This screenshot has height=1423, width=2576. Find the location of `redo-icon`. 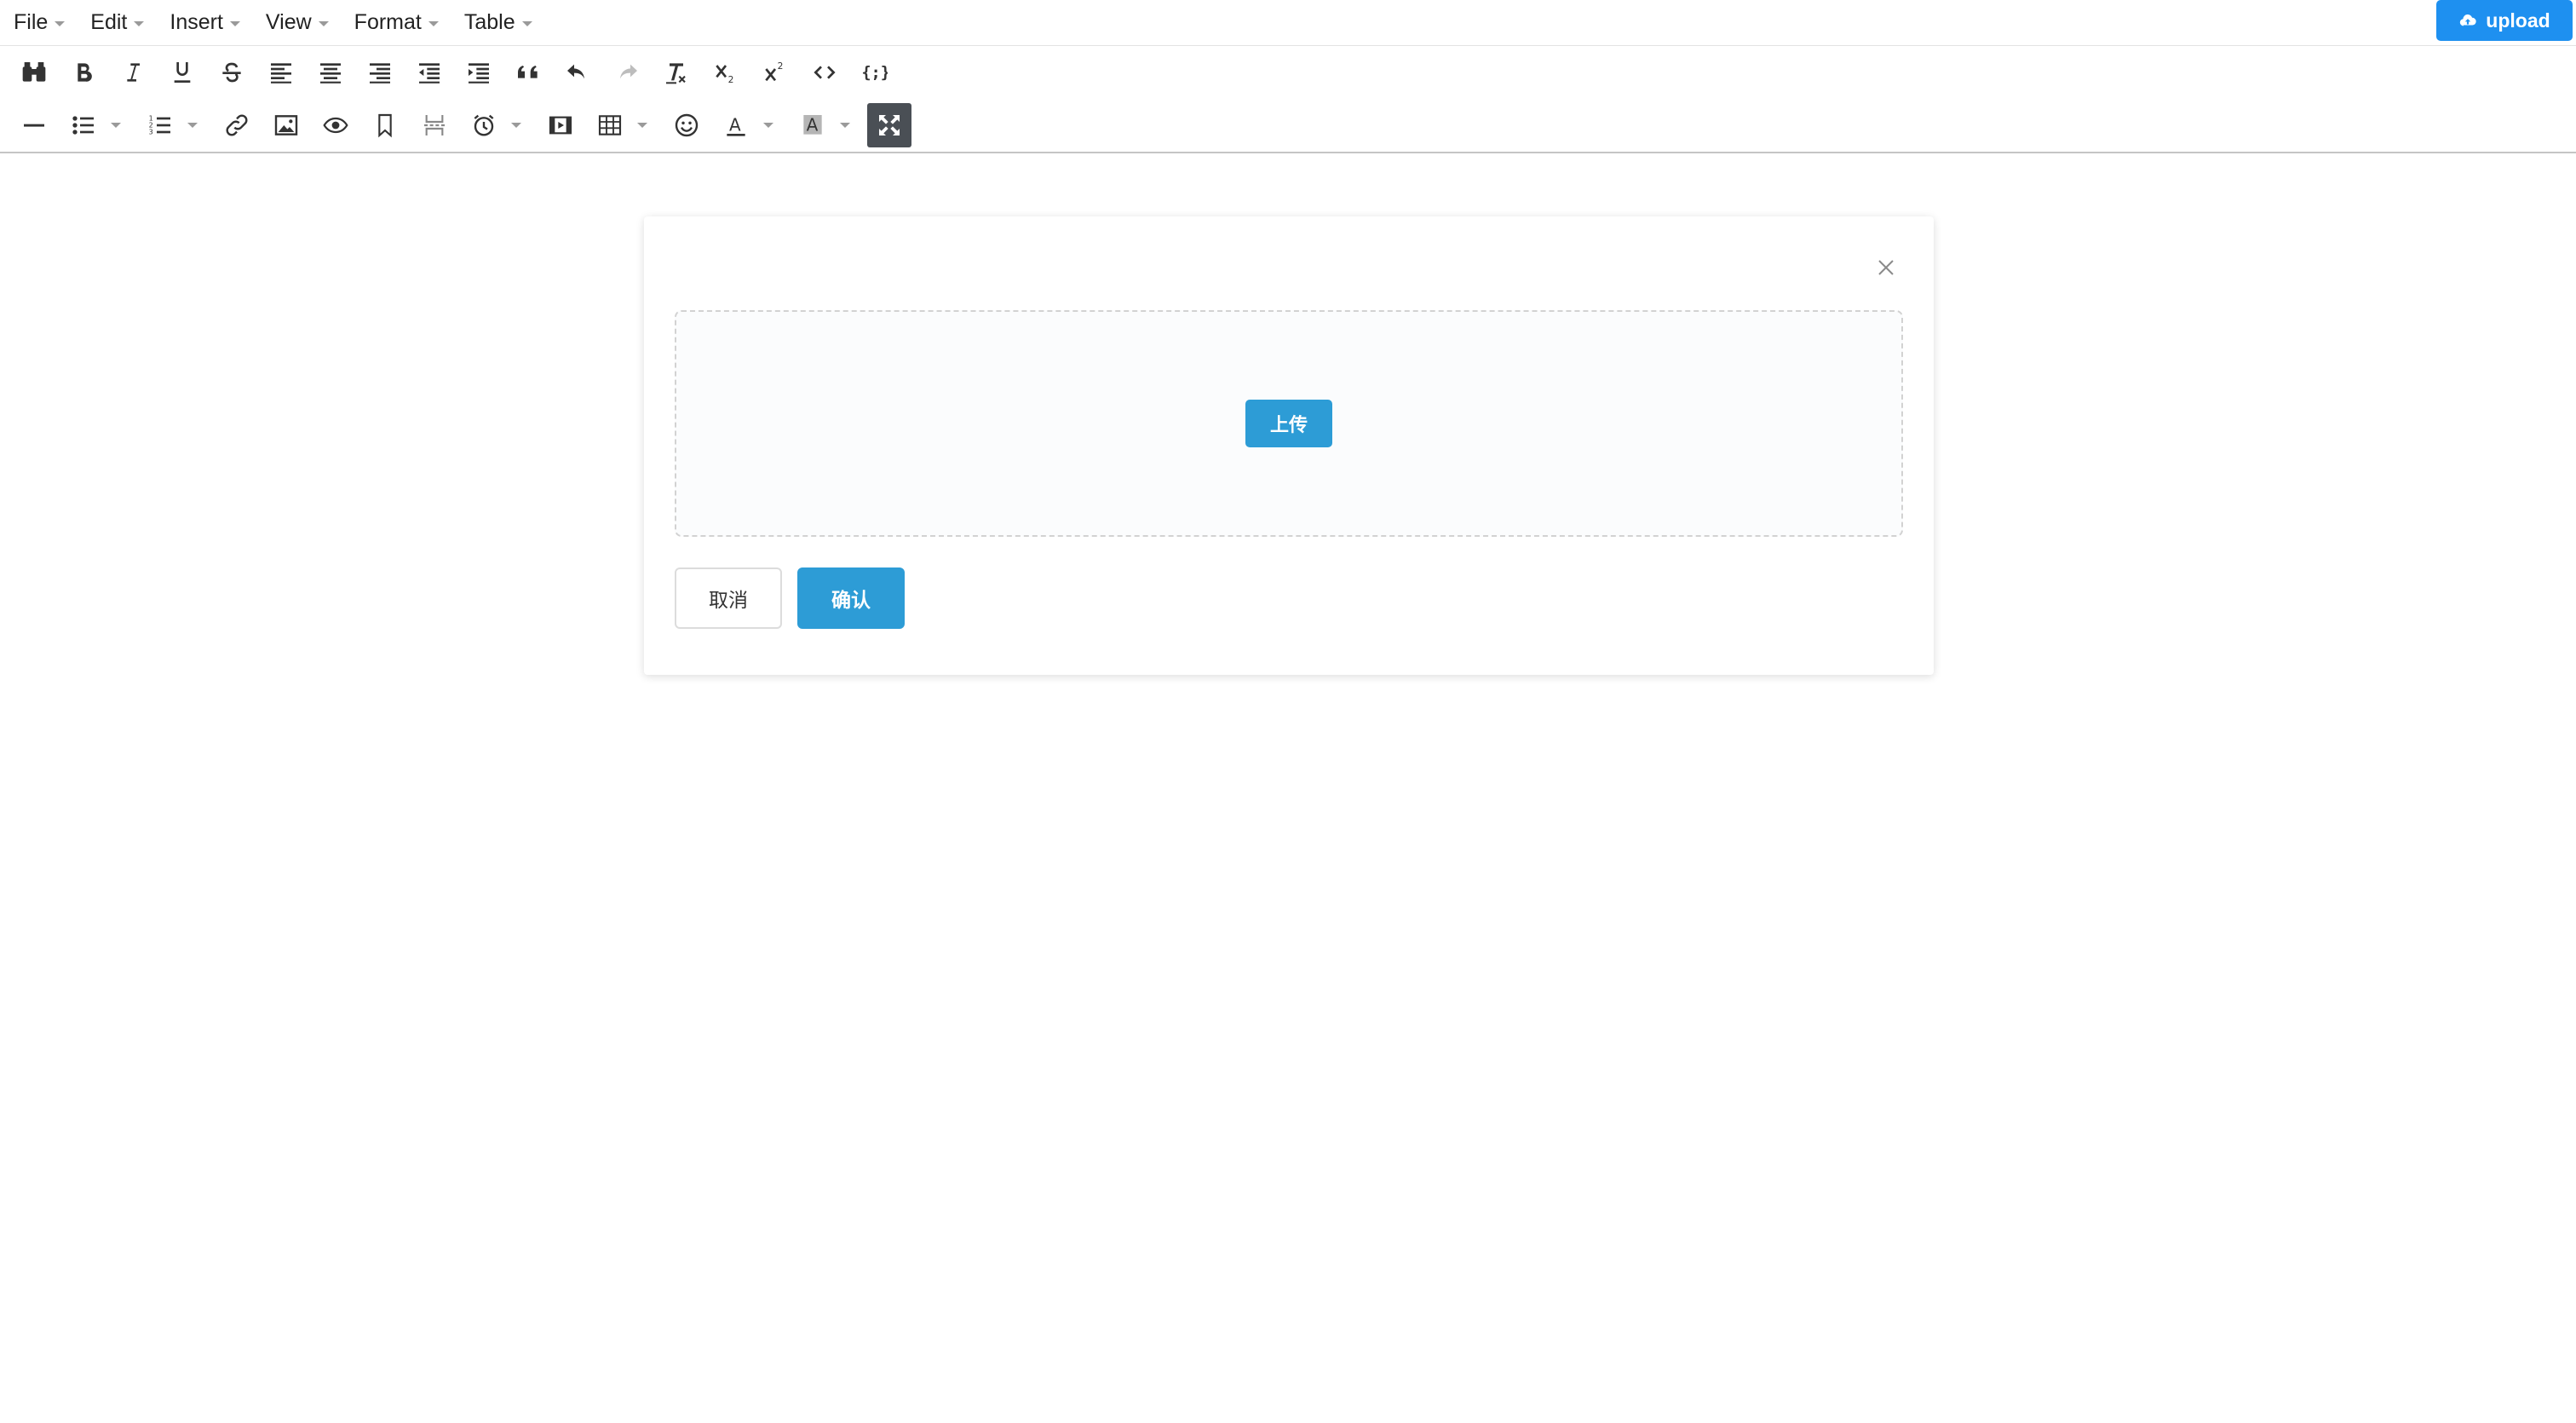

redo-icon is located at coordinates (628, 71).